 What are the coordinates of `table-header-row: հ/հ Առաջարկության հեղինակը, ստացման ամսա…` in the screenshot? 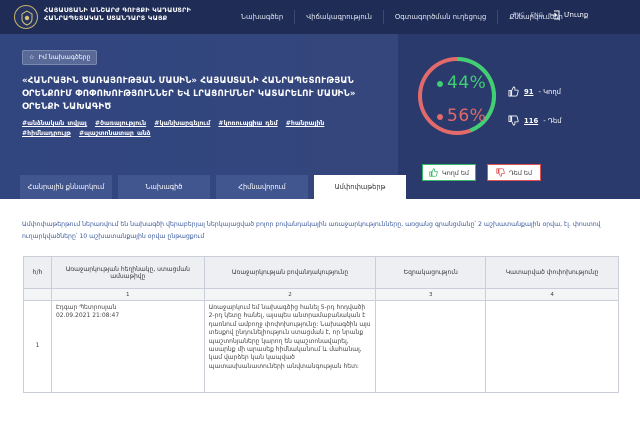 It's located at (321, 272).